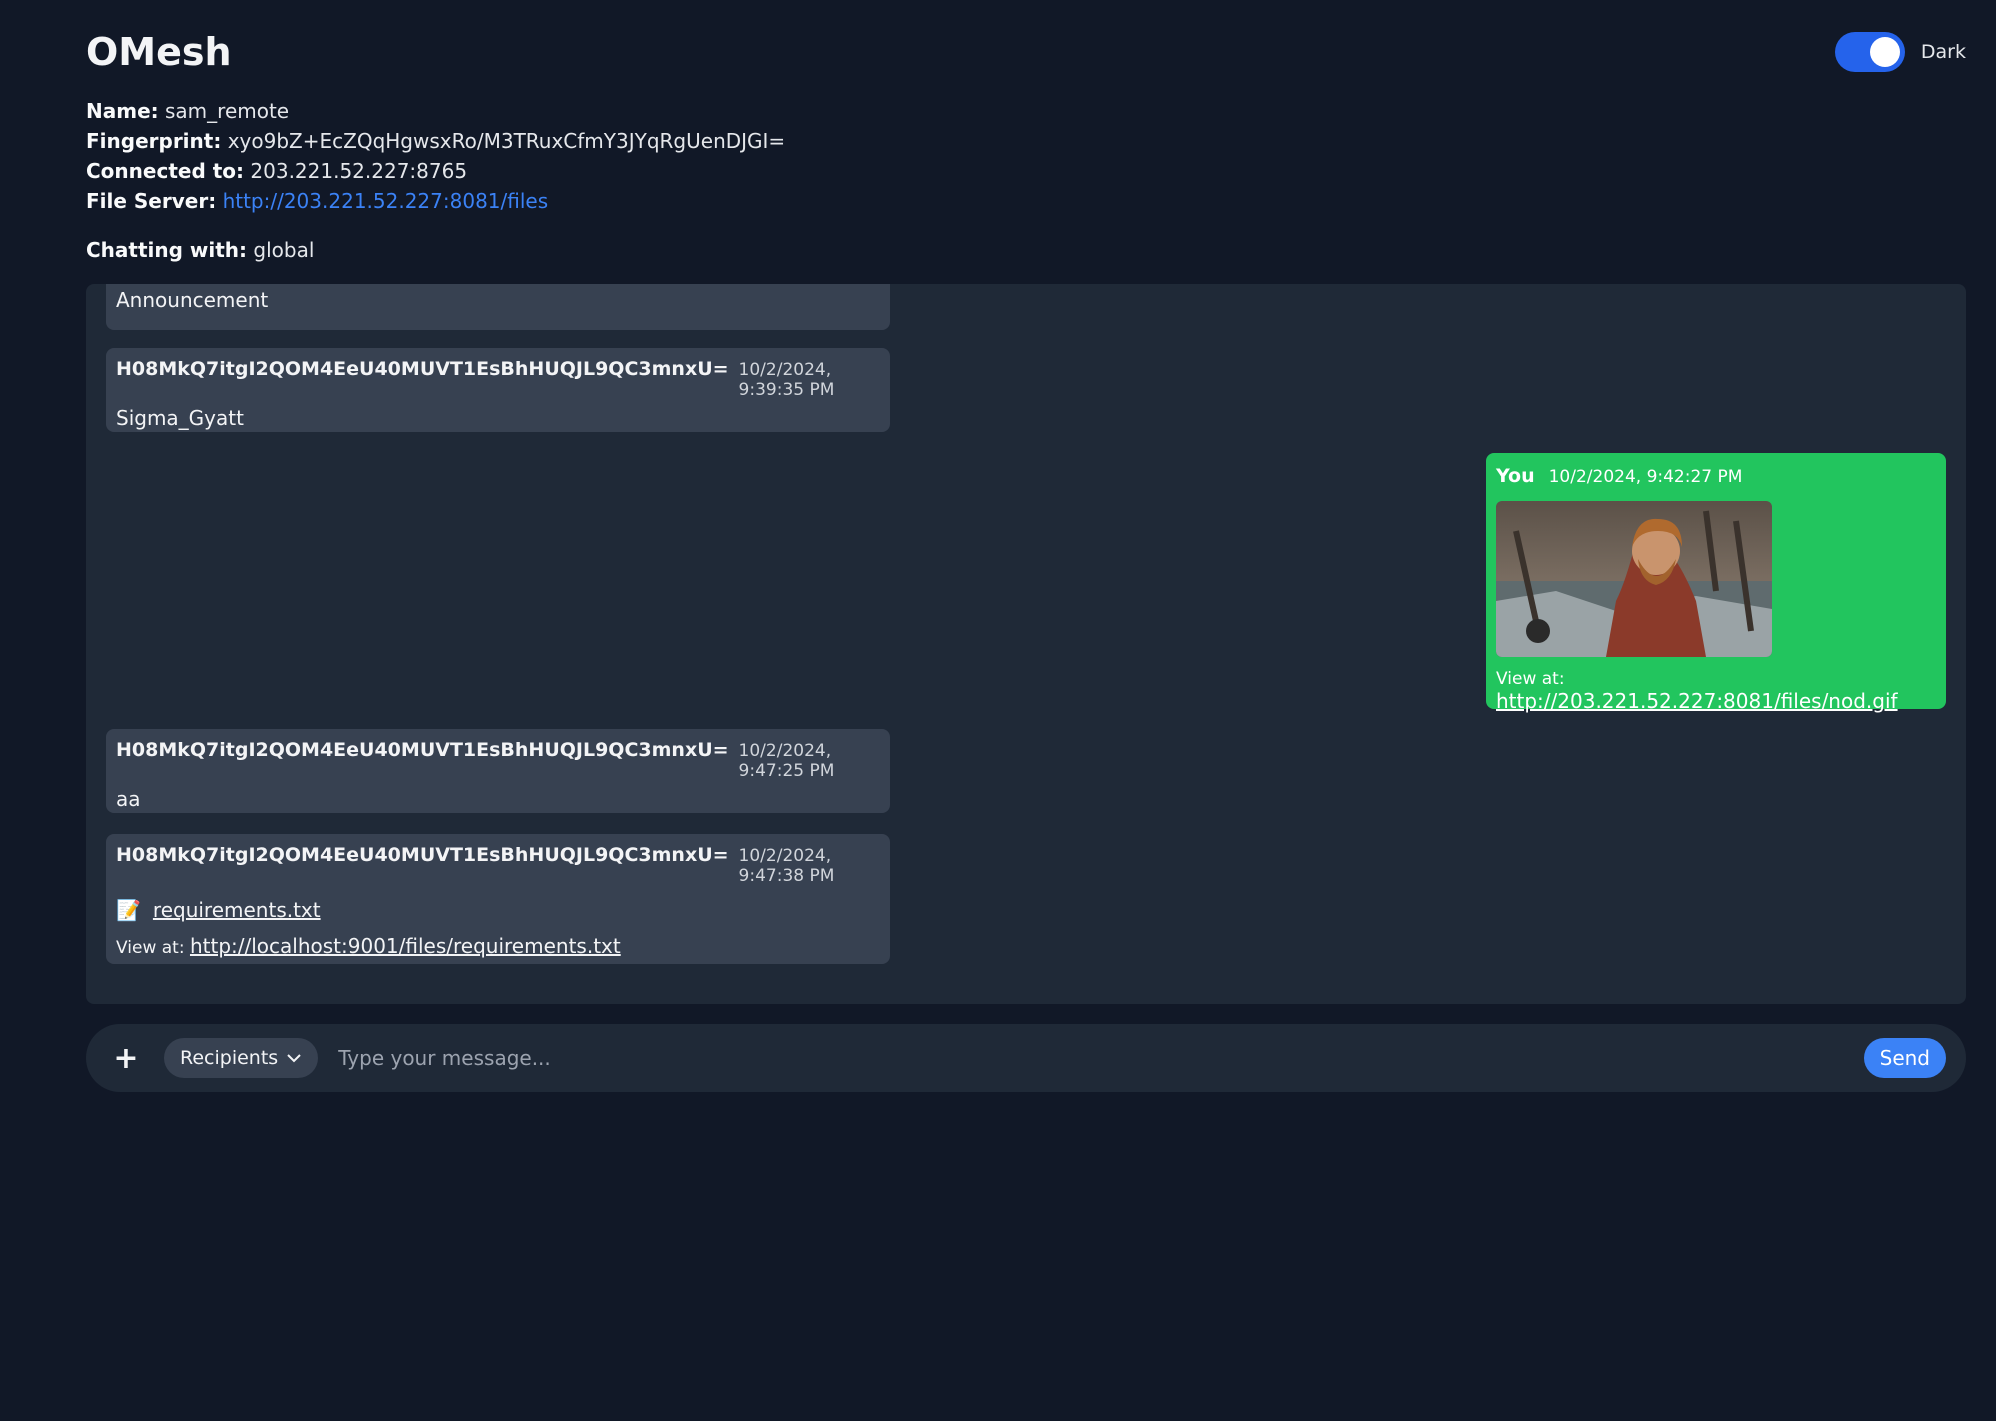  I want to click on connected-row: Connected to: 203.221.52.227:8765, so click(435, 171).